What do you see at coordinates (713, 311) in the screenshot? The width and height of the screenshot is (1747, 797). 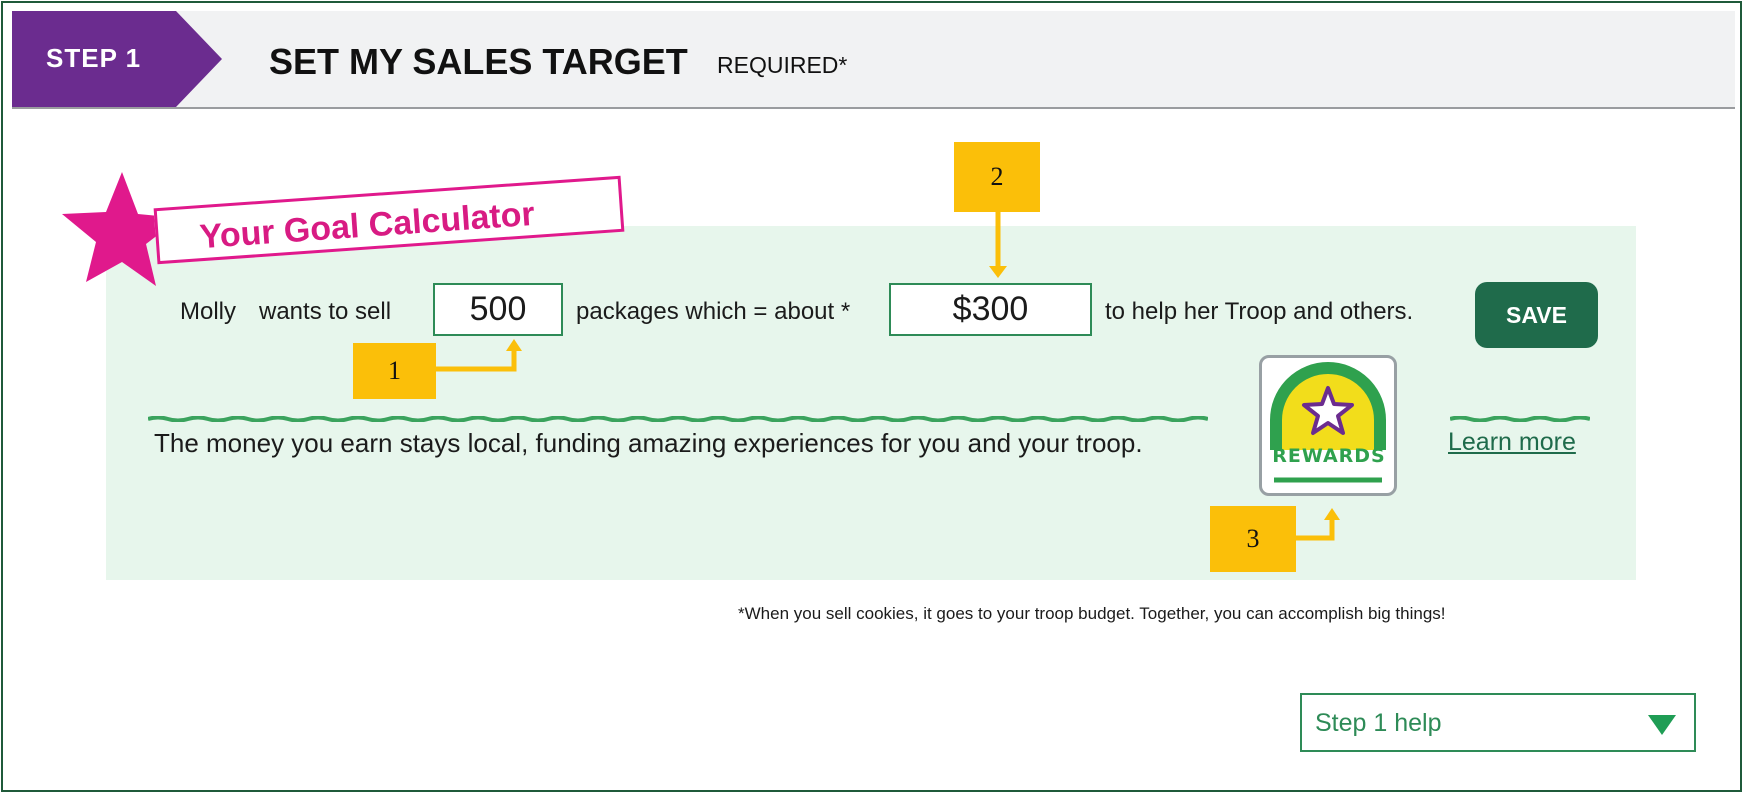 I see `packages-which-label: packages which = about *` at bounding box center [713, 311].